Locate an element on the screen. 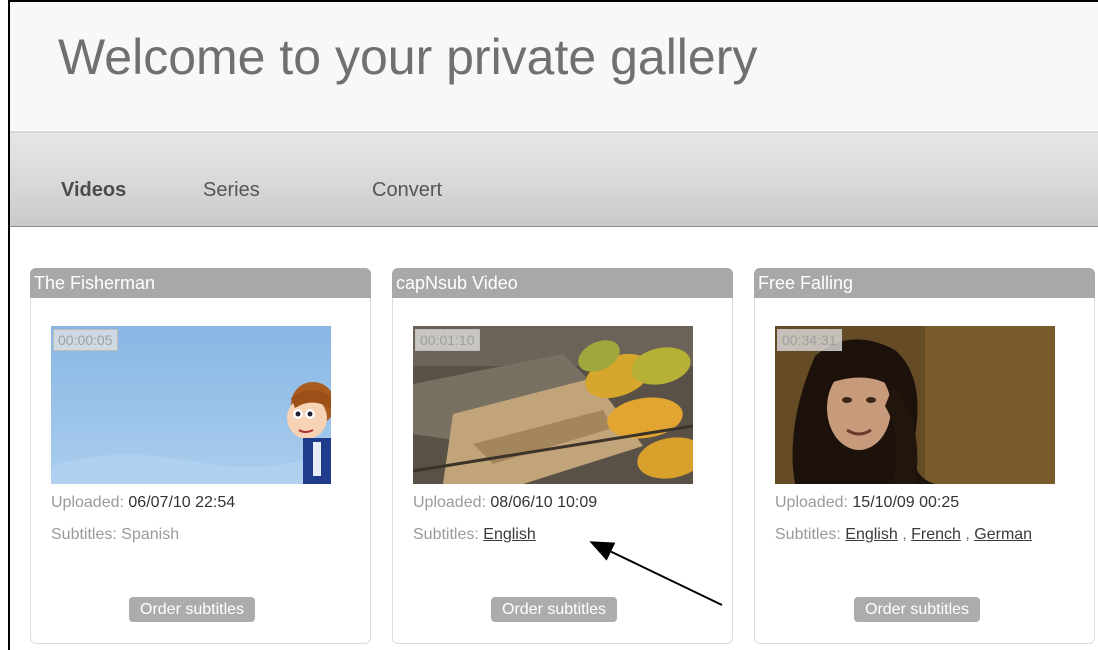 The width and height of the screenshot is (1098, 650). uploaded-date: 08/06/10 10:09 is located at coordinates (544, 502).